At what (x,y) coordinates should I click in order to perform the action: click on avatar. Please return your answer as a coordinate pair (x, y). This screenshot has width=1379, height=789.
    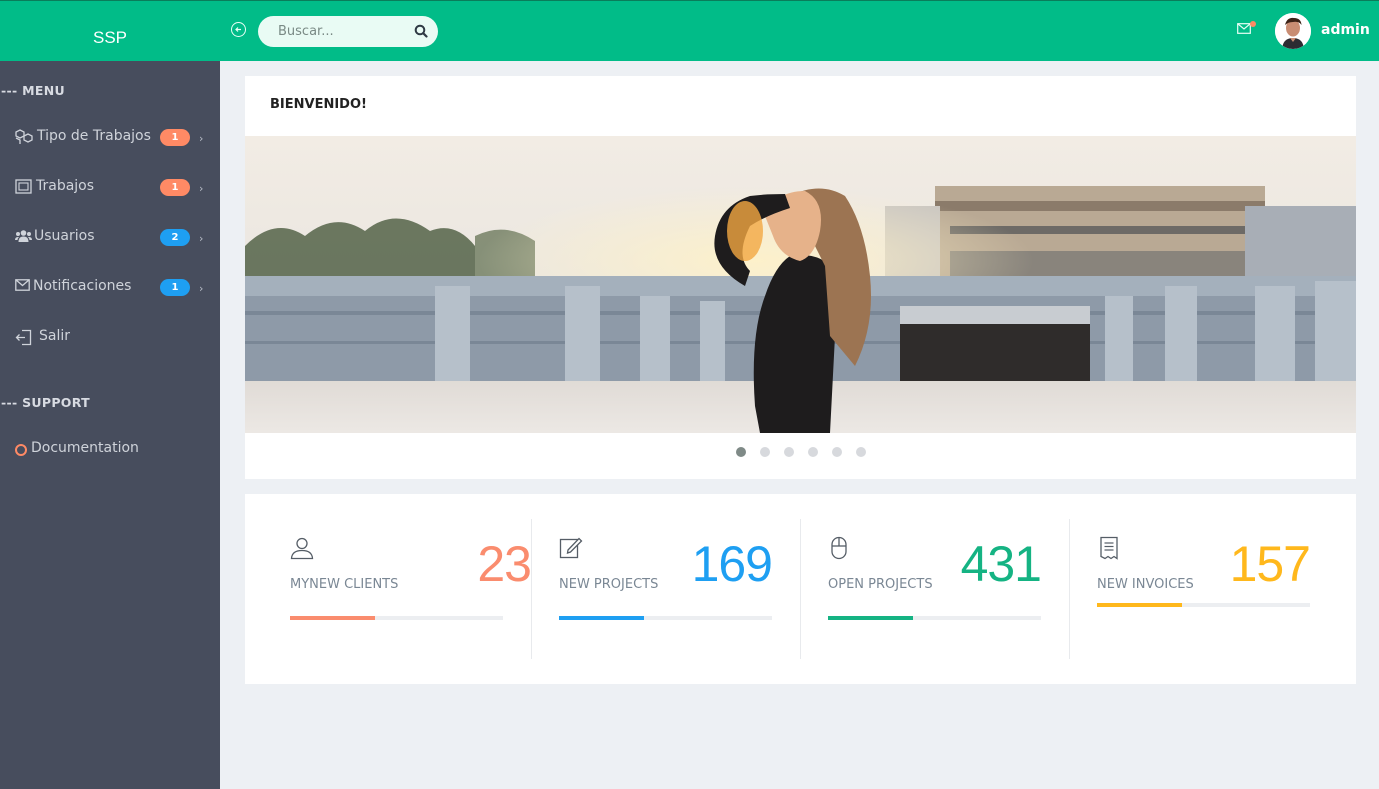
    Looking at the image, I should click on (1293, 31).